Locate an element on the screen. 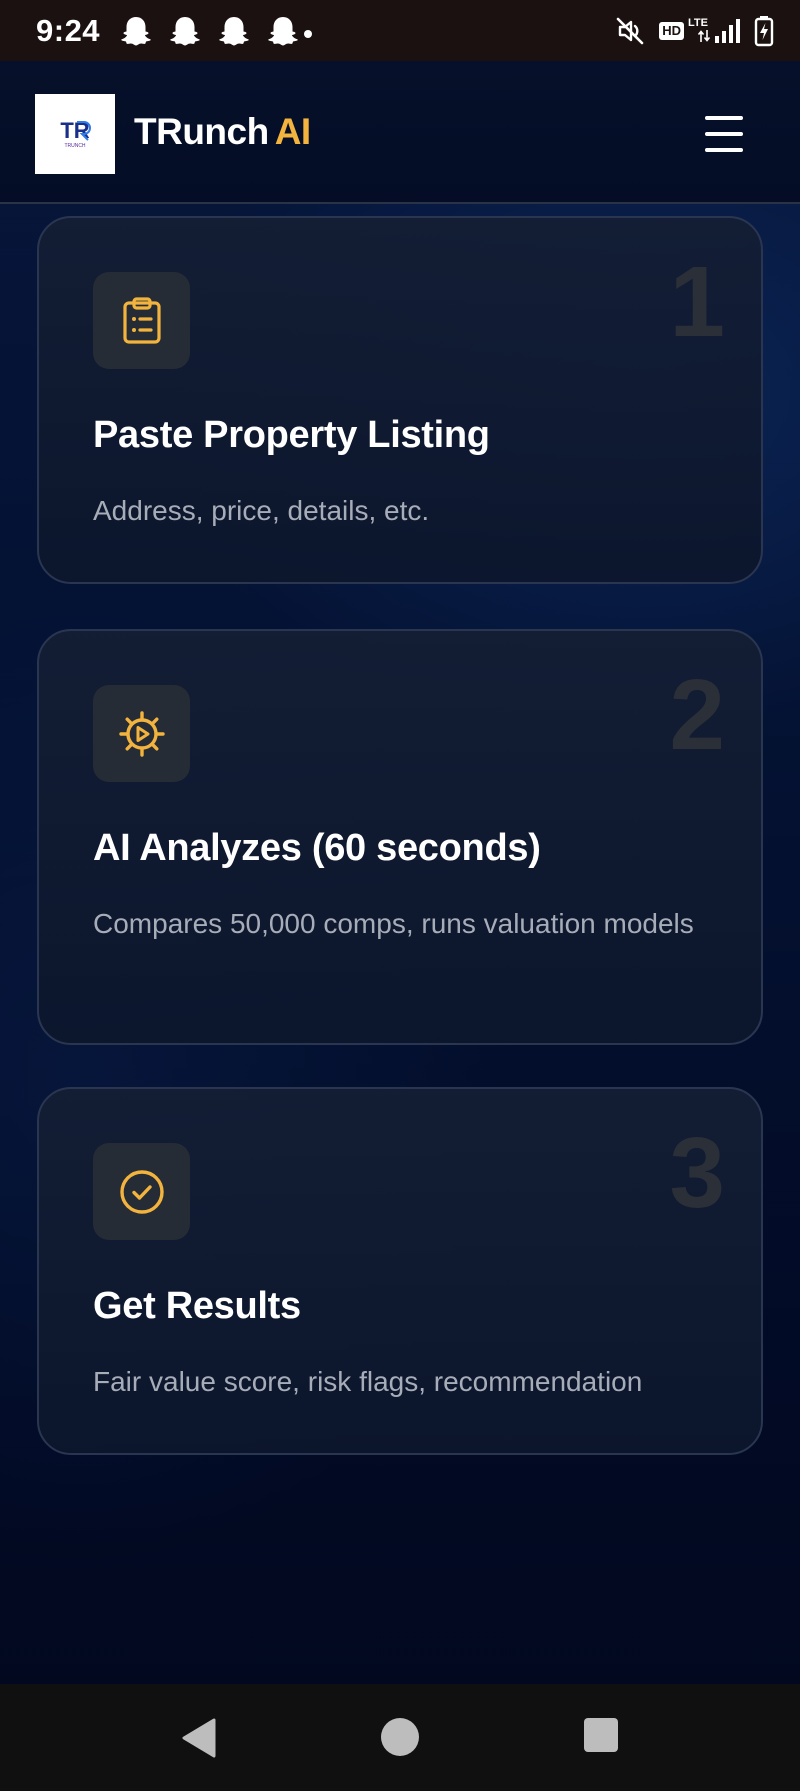  gear-play-icon is located at coordinates (141, 733).